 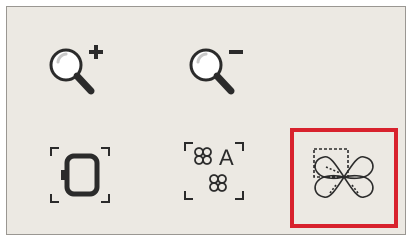 What do you see at coordinates (343, 173) in the screenshot?
I see `area-select-design-icon` at bounding box center [343, 173].